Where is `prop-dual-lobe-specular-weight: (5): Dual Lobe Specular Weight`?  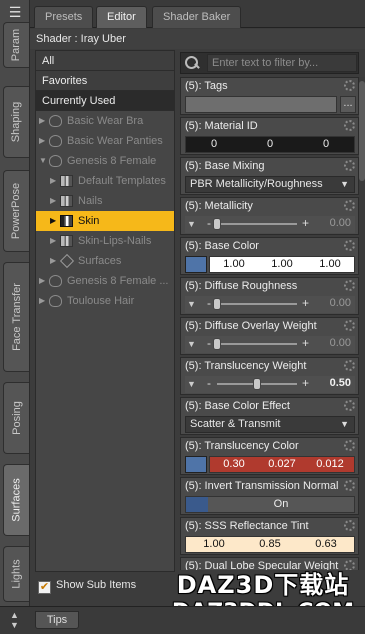
prop-dual-lobe-specular-weight: (5): Dual Lobe Specular Weight is located at coordinates (269, 563).